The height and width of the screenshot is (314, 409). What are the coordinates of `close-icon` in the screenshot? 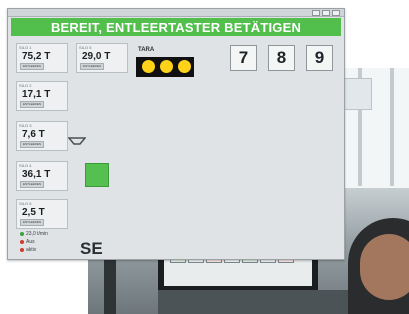 It's located at (336, 12).